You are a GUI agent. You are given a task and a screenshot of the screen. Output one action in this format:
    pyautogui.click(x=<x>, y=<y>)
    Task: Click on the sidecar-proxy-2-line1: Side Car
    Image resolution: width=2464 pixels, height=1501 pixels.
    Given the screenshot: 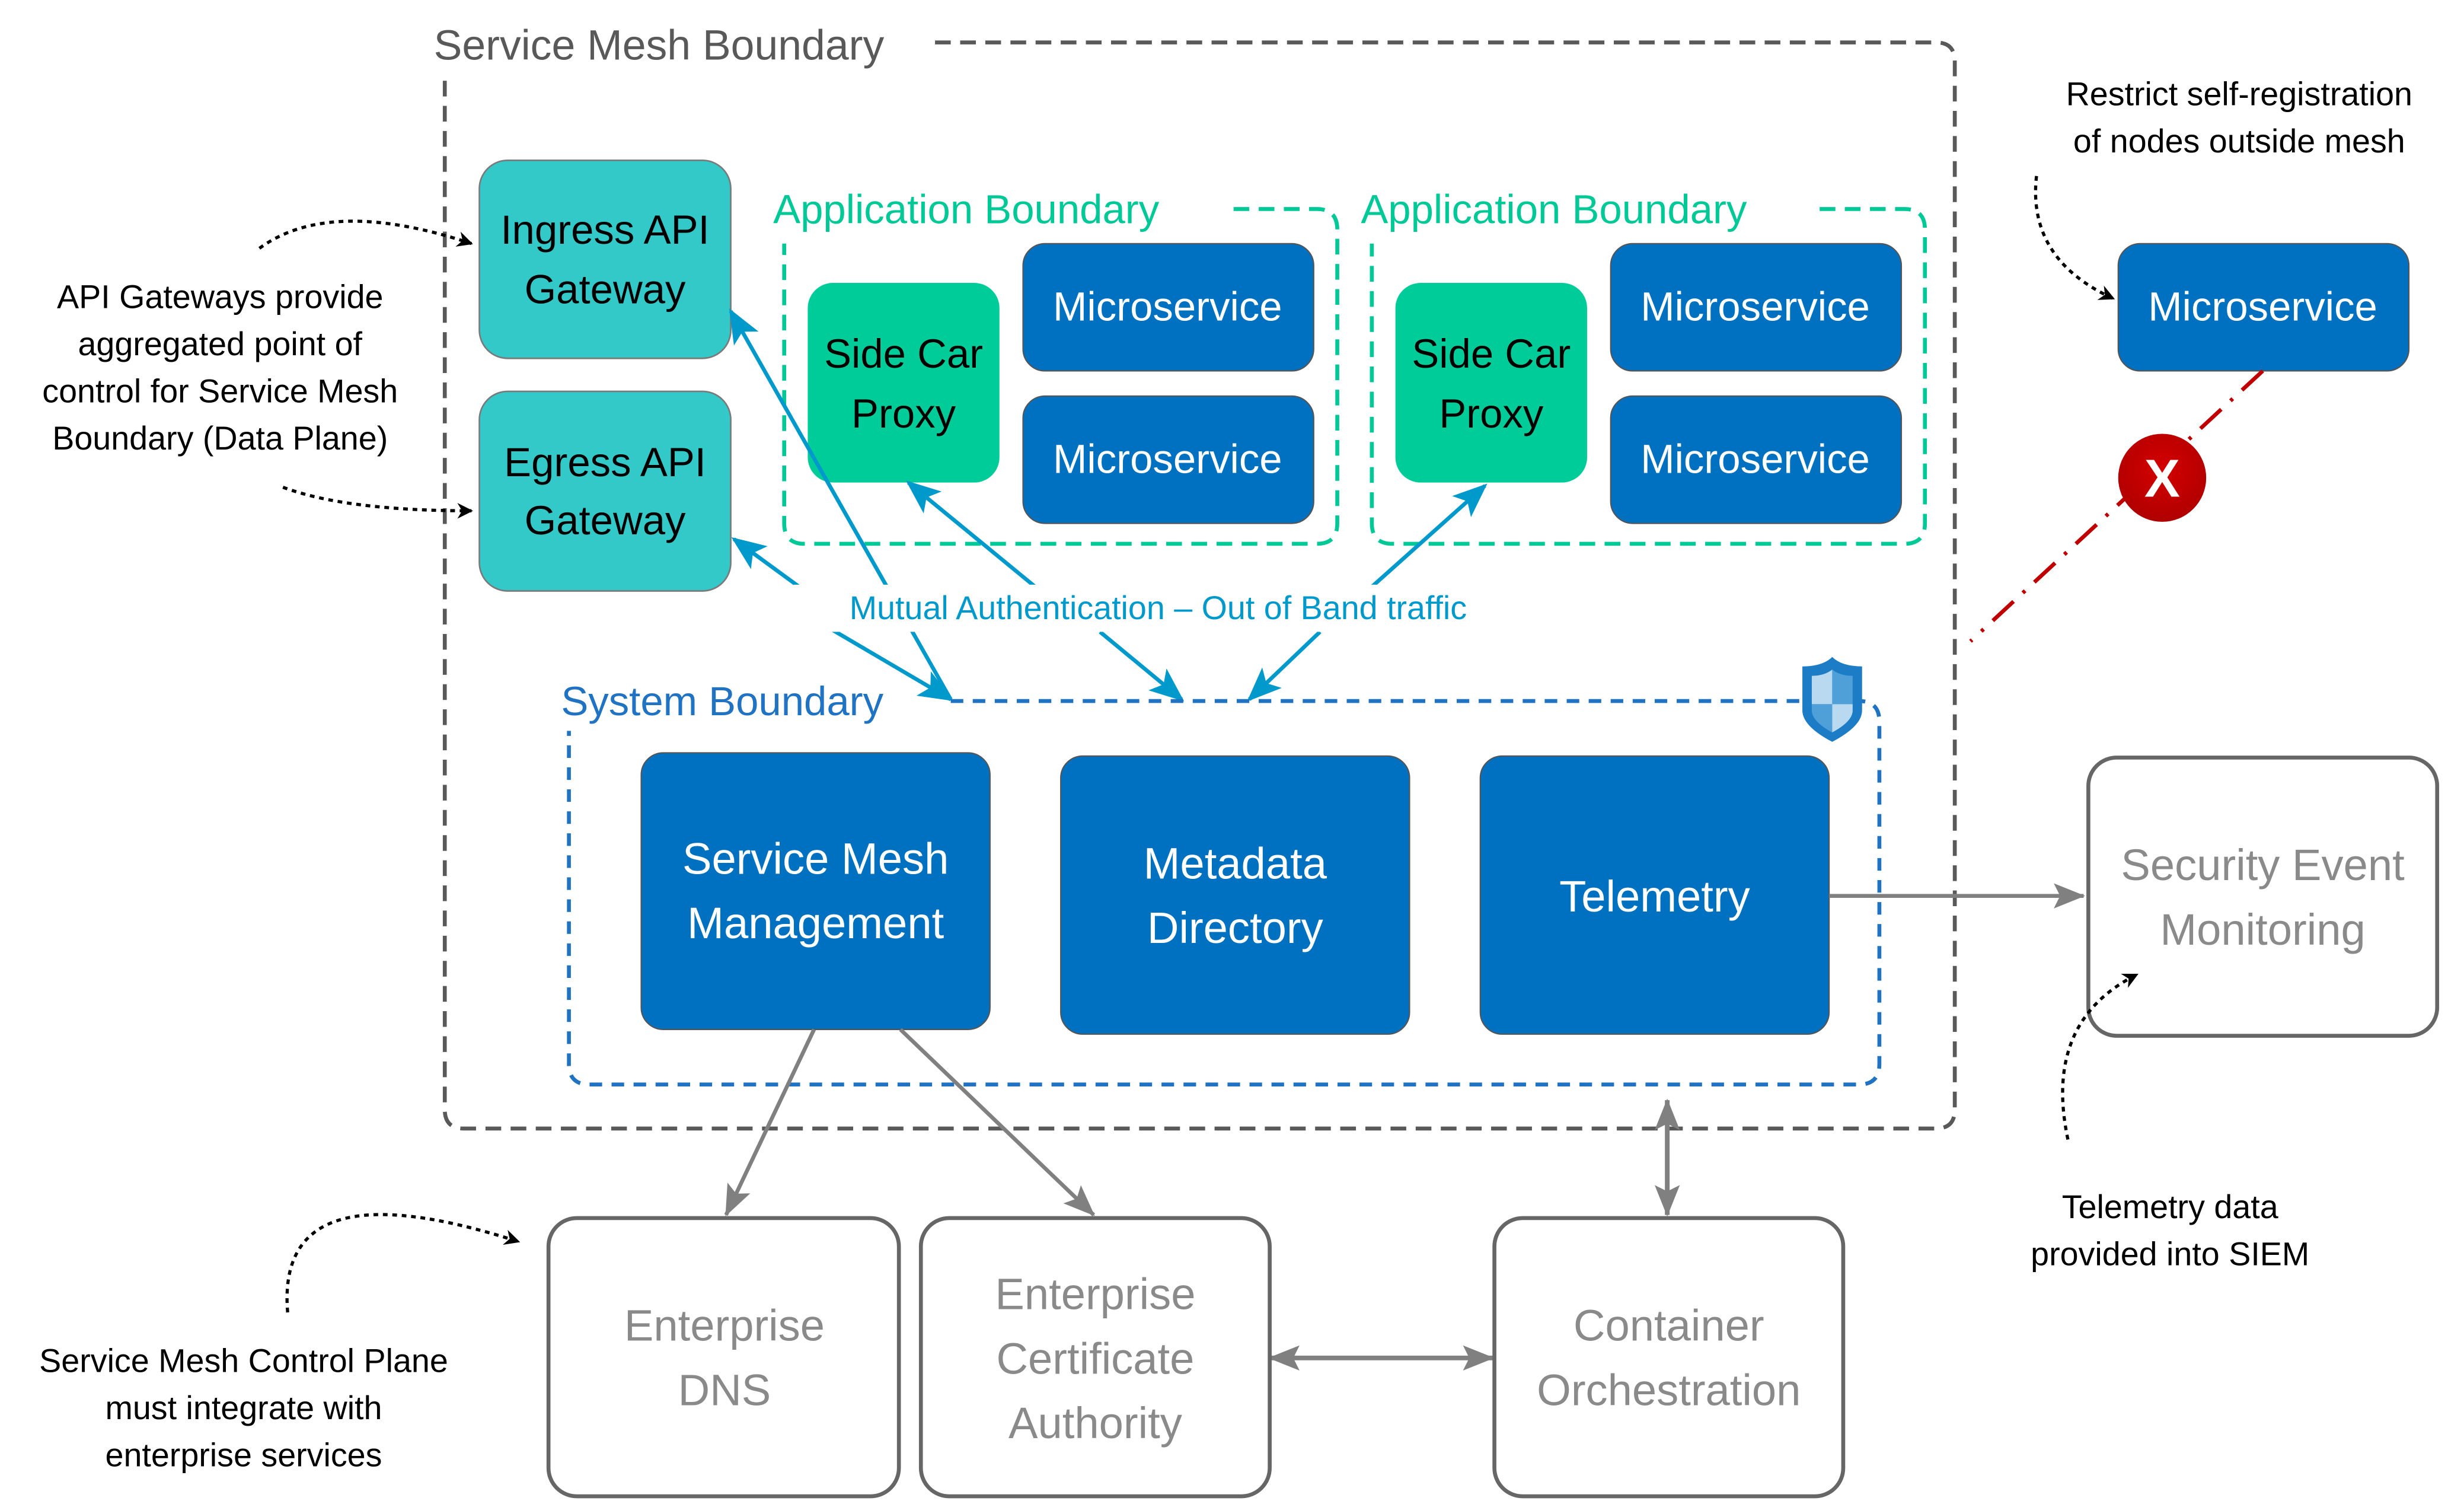 What is the action you would take?
    pyautogui.click(x=1492, y=354)
    